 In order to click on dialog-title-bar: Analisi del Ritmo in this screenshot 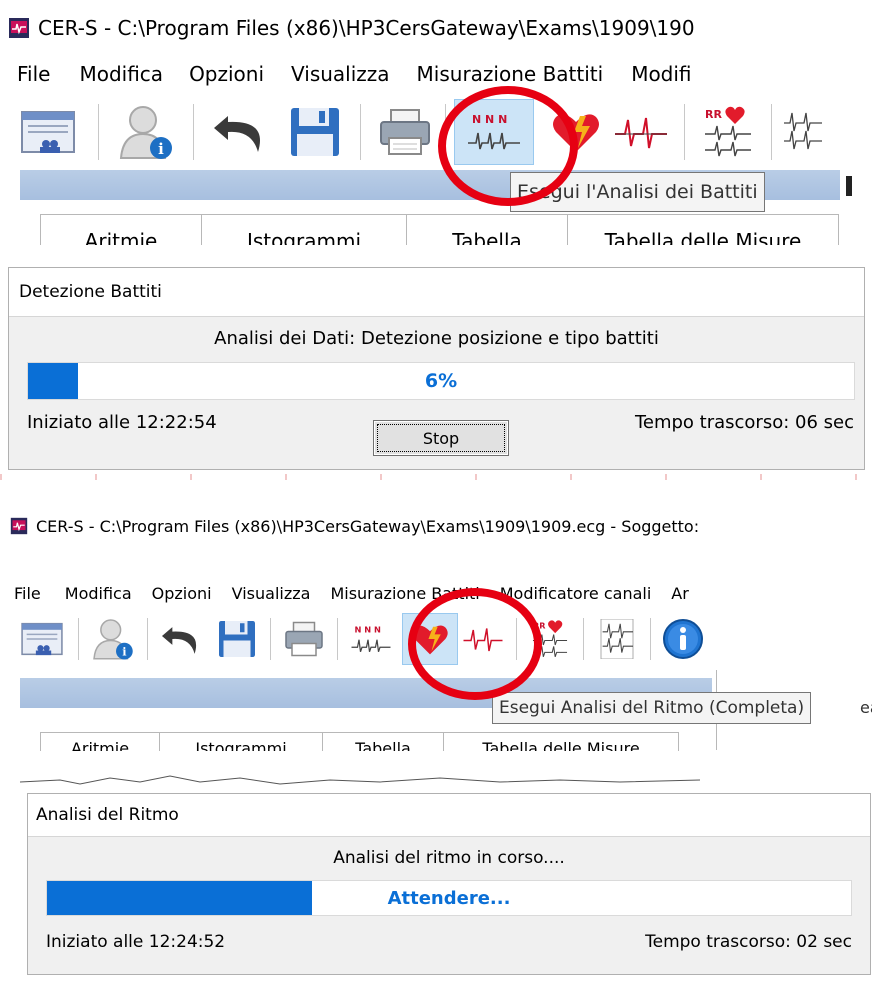, I will do `click(449, 815)`.